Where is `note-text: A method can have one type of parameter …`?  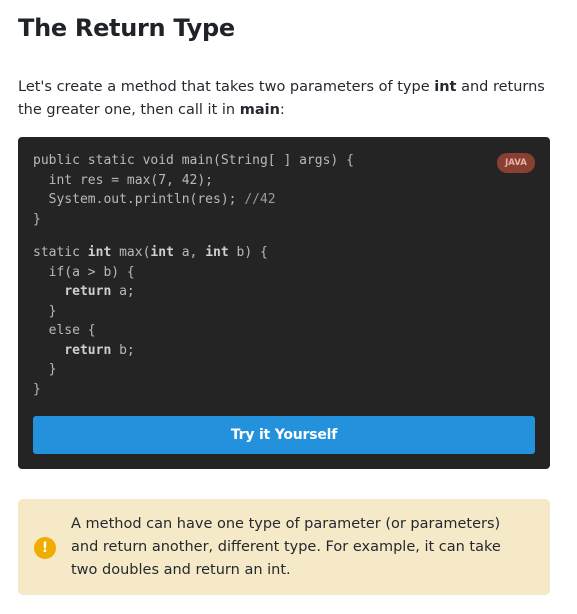
note-text: A method can have one type of parameter … is located at coordinates (286, 547).